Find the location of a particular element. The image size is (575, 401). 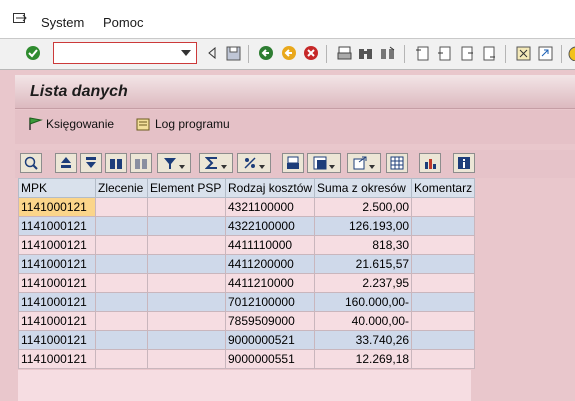

menu-icon is located at coordinates (20, 18).